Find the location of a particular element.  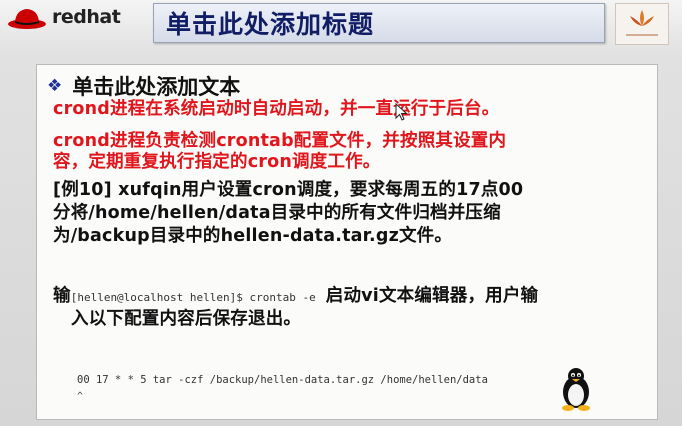

redhat-hat-icon is located at coordinates (27, 19).